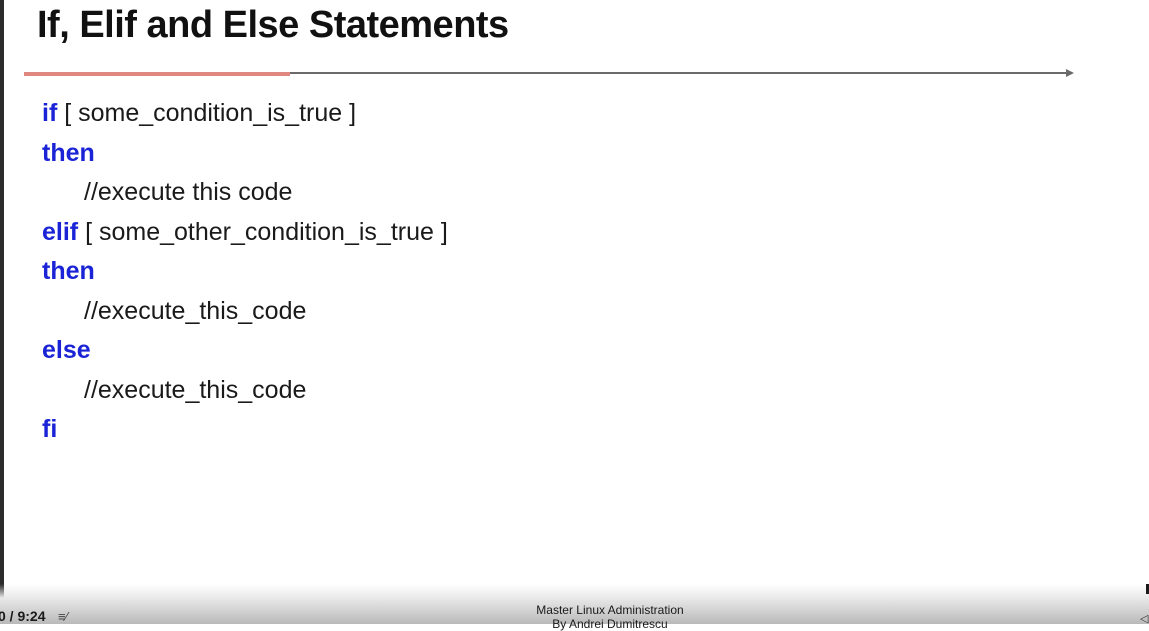 The height and width of the screenshot is (631, 1149). I want to click on code-text: [ some_other_condition_is_true ], so click(263, 231).